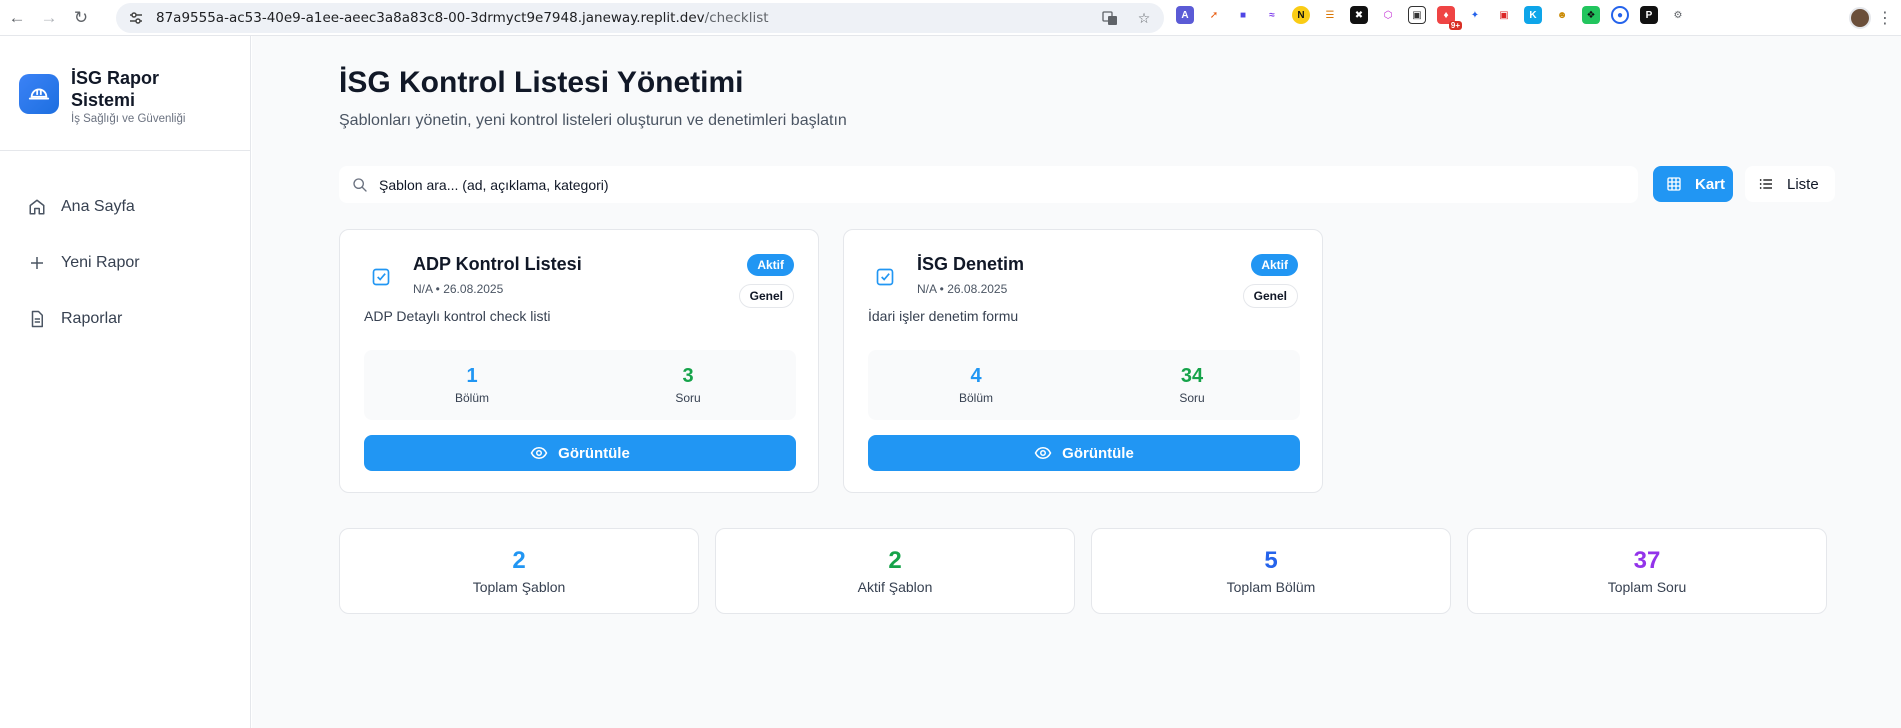  What do you see at coordinates (360, 185) in the screenshot?
I see `search-icon` at bounding box center [360, 185].